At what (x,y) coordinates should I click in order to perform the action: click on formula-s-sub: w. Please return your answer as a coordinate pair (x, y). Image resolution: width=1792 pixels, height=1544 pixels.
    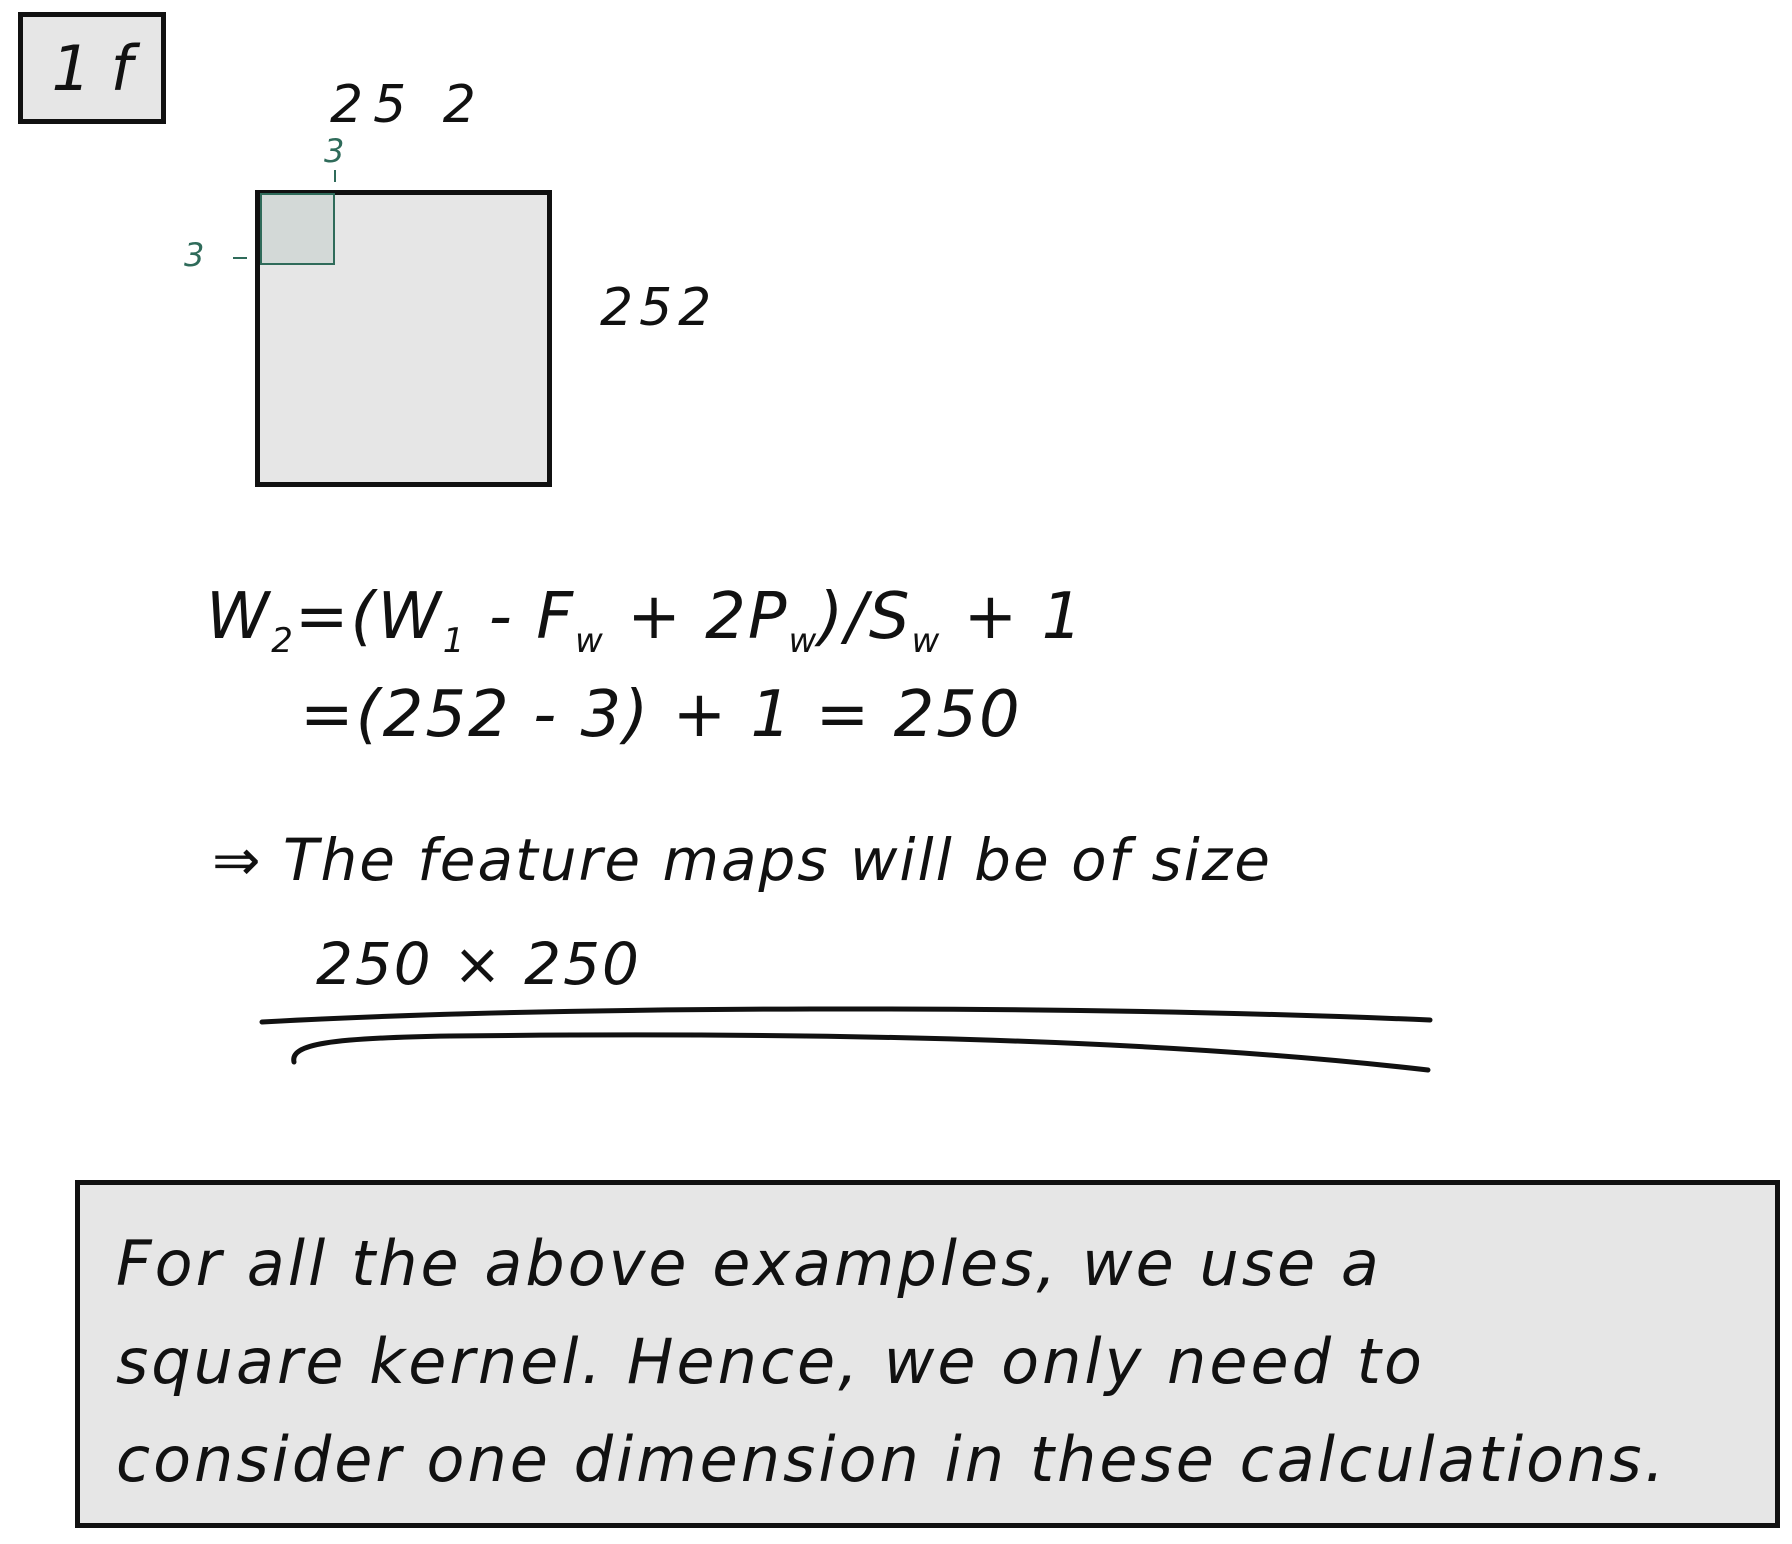
    Looking at the image, I should click on (926, 640).